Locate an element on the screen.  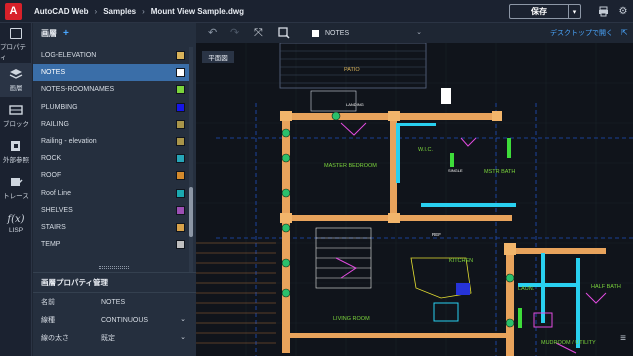
prop-value: NOTES is located at coordinates (148, 302).